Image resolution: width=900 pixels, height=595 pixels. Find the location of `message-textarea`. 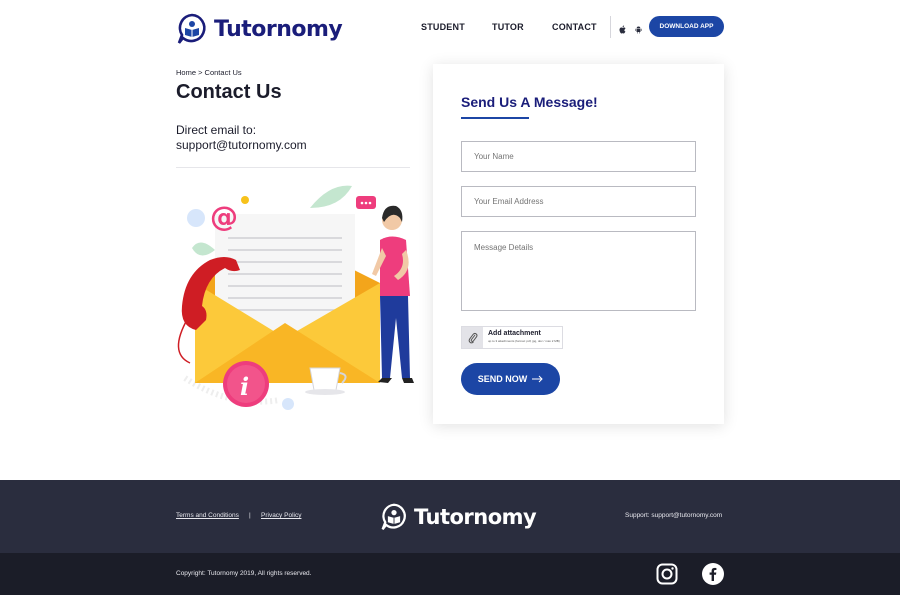

message-textarea is located at coordinates (578, 271).